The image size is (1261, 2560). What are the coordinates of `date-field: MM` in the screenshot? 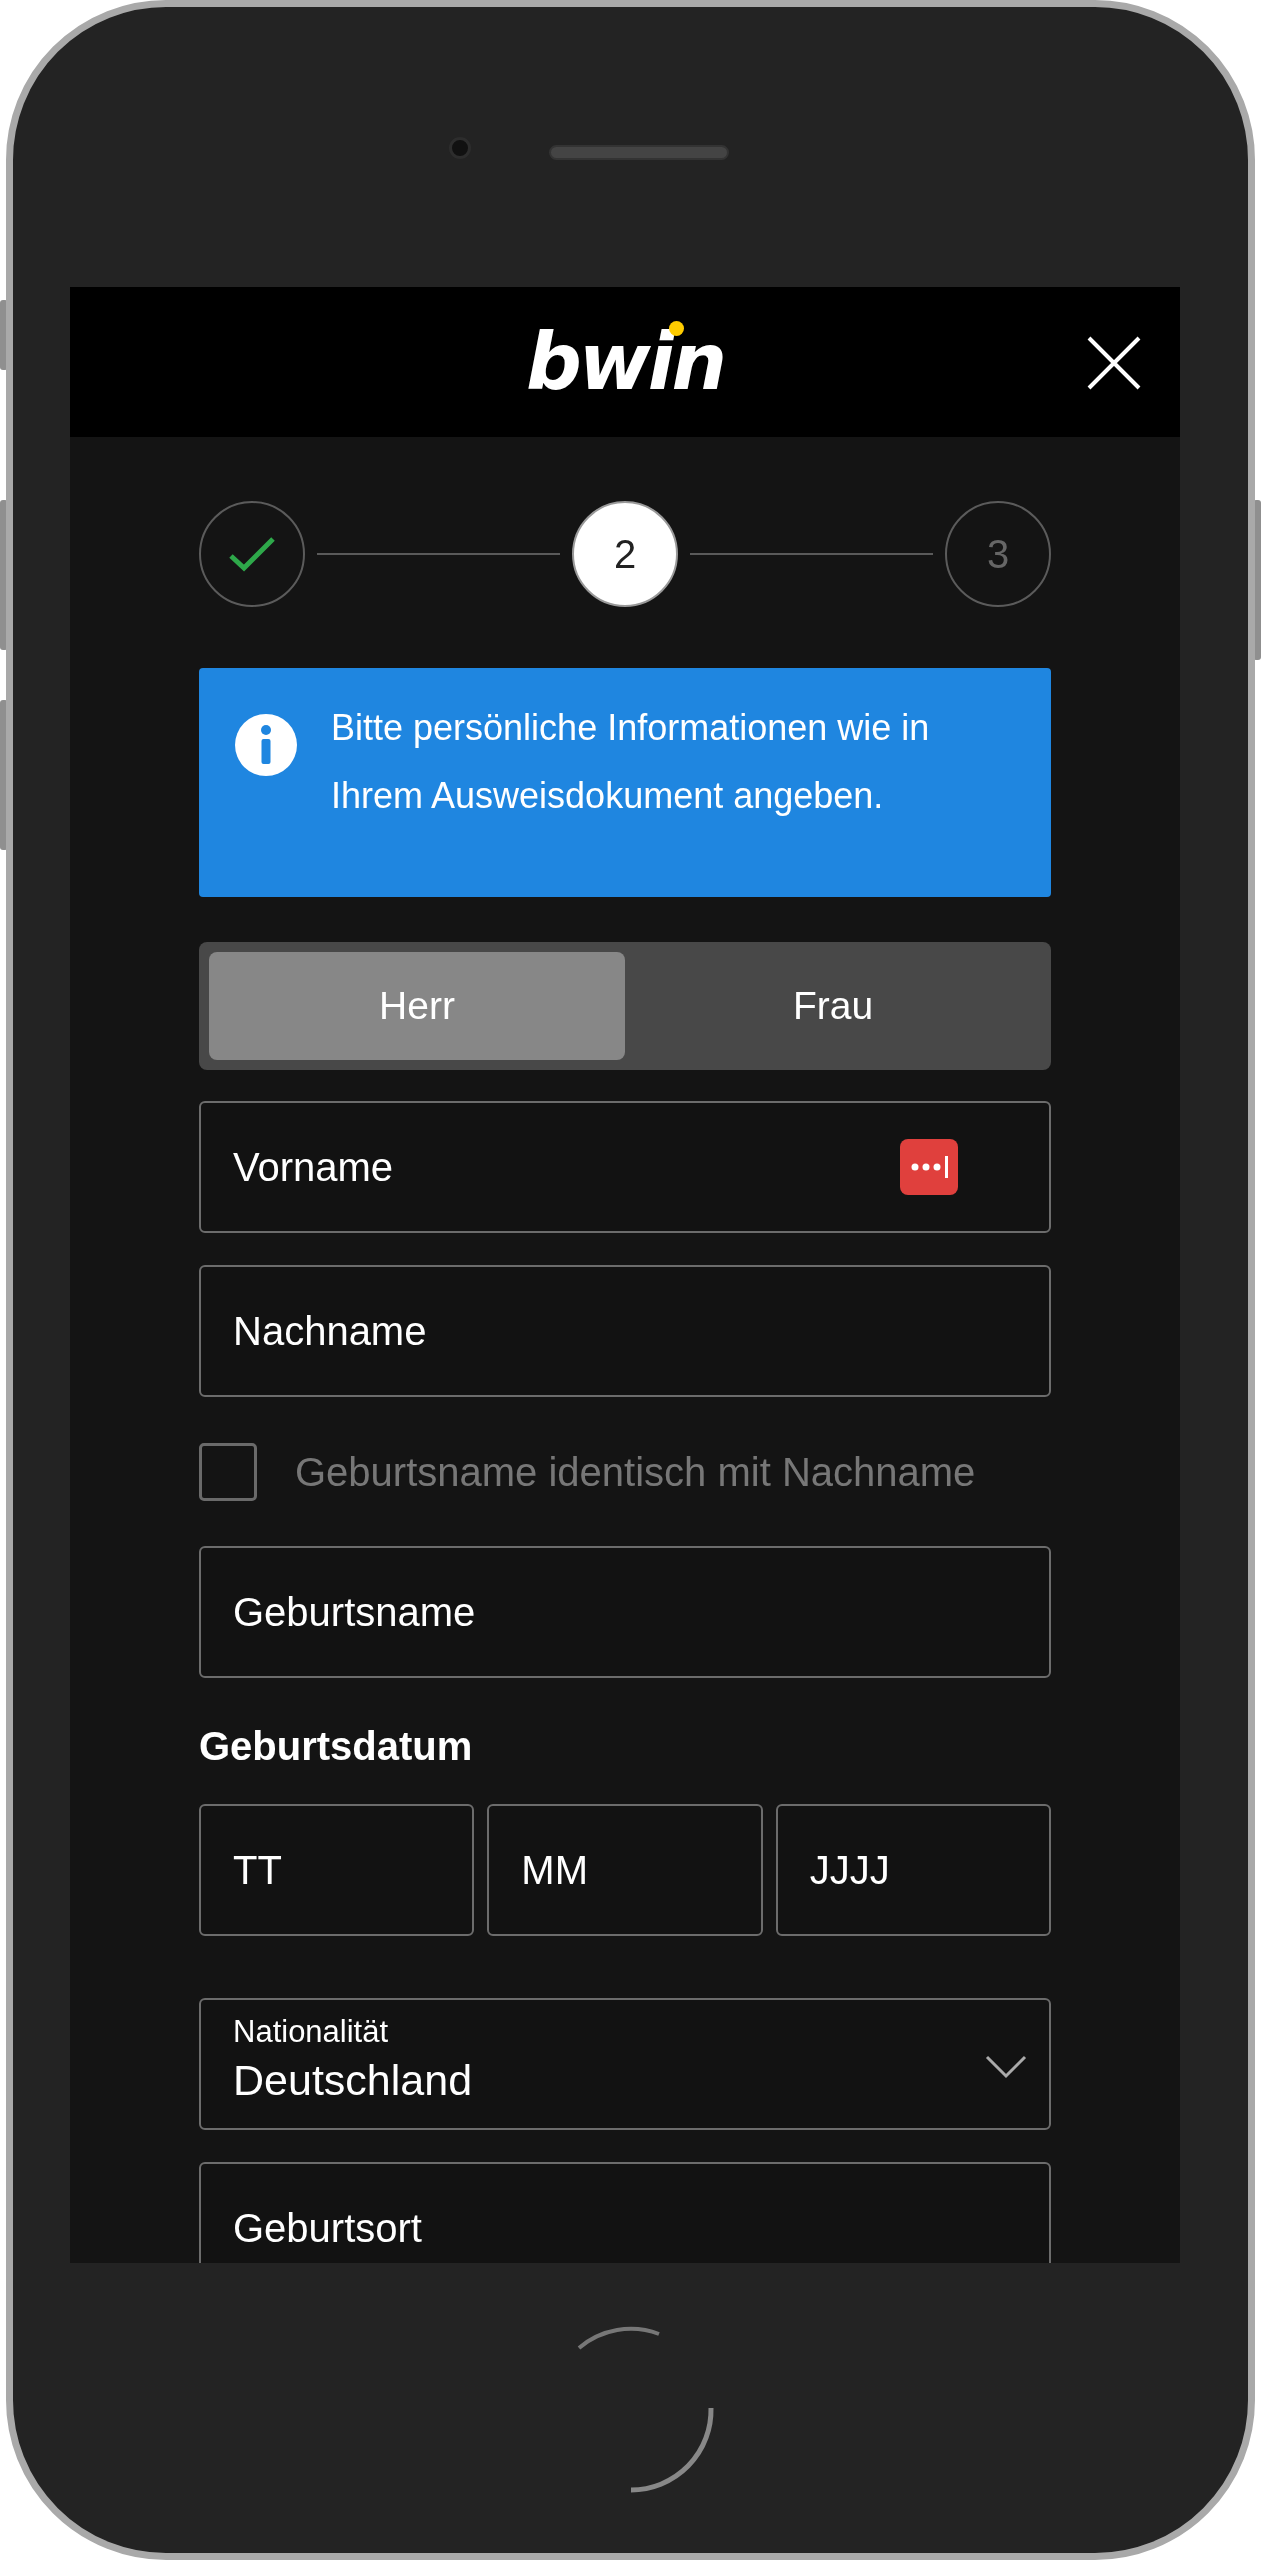 It's located at (625, 1870).